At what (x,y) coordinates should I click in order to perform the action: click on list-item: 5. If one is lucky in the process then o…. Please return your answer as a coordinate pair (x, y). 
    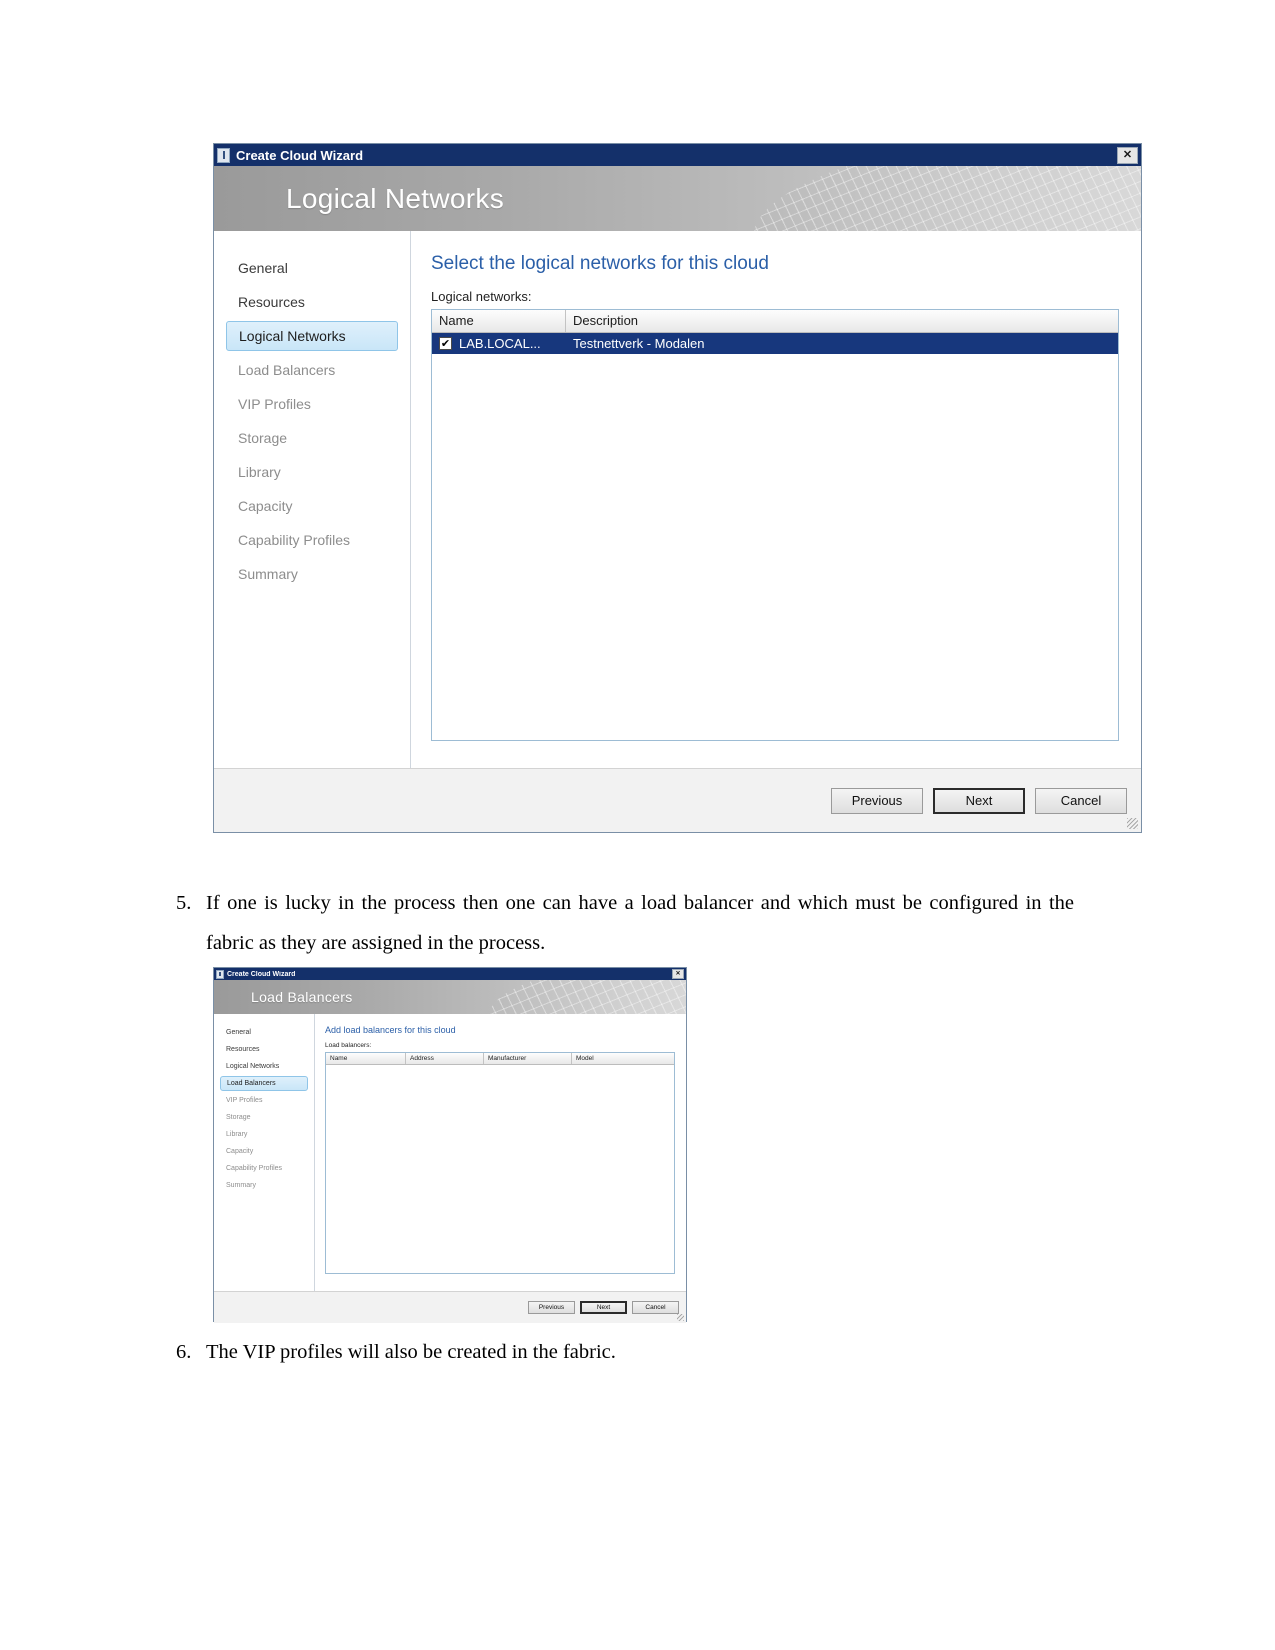
    Looking at the image, I should click on (625, 924).